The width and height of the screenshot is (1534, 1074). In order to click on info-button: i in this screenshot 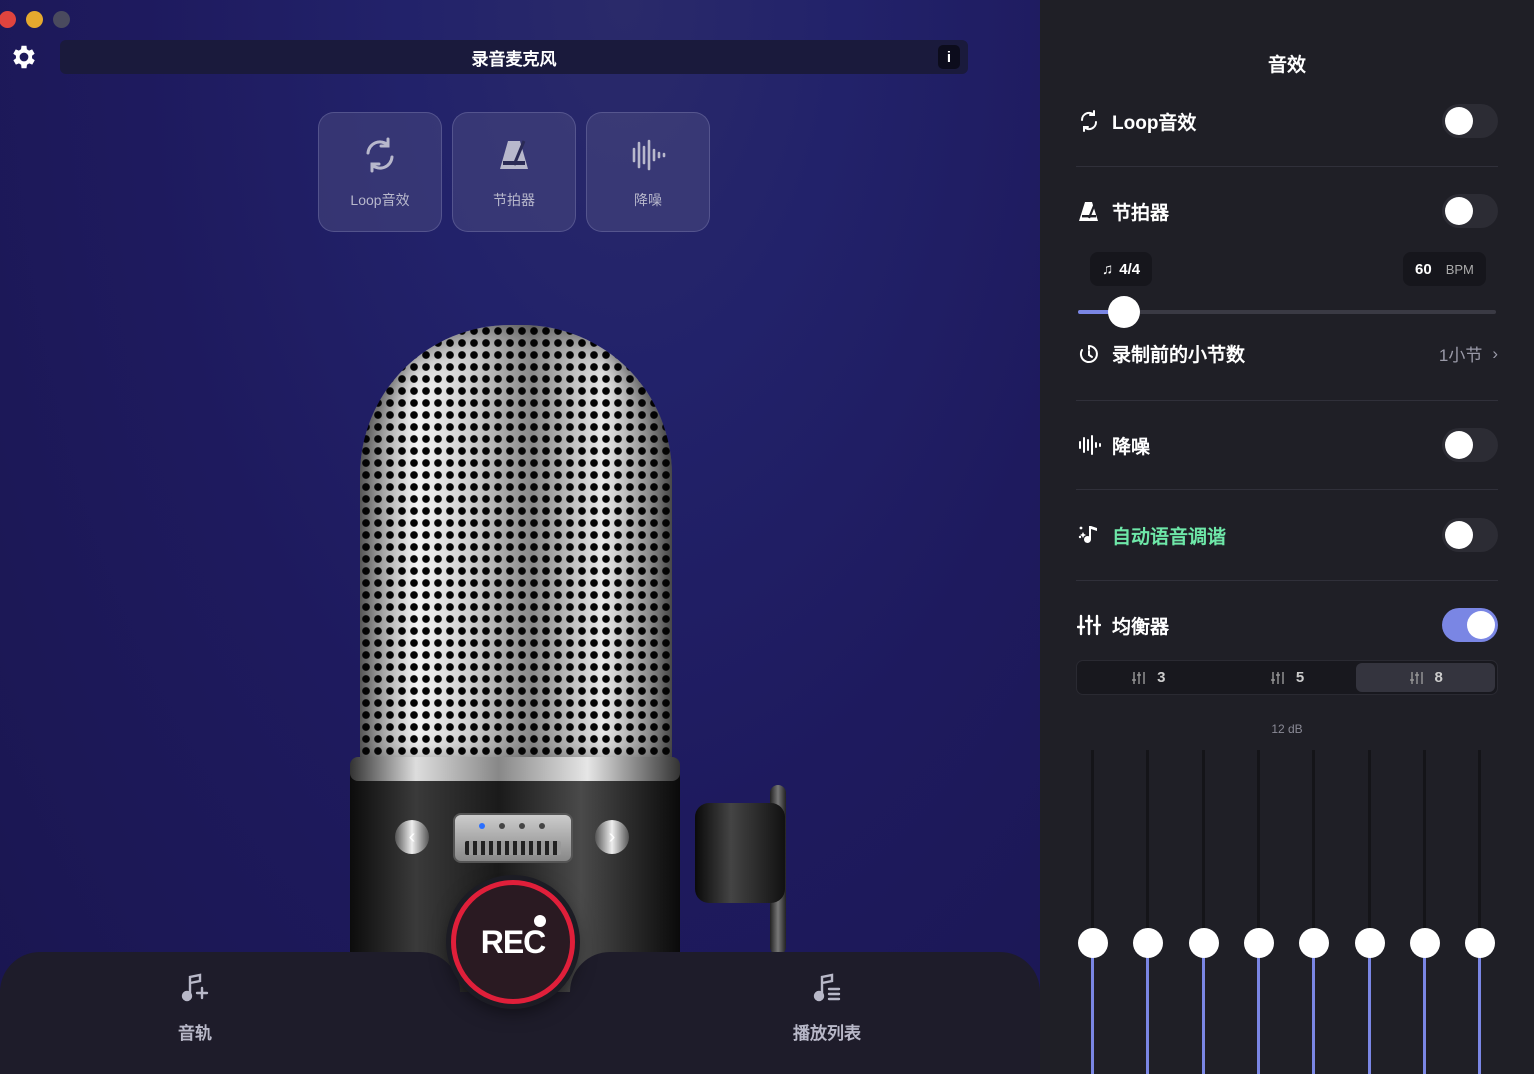, I will do `click(949, 57)`.